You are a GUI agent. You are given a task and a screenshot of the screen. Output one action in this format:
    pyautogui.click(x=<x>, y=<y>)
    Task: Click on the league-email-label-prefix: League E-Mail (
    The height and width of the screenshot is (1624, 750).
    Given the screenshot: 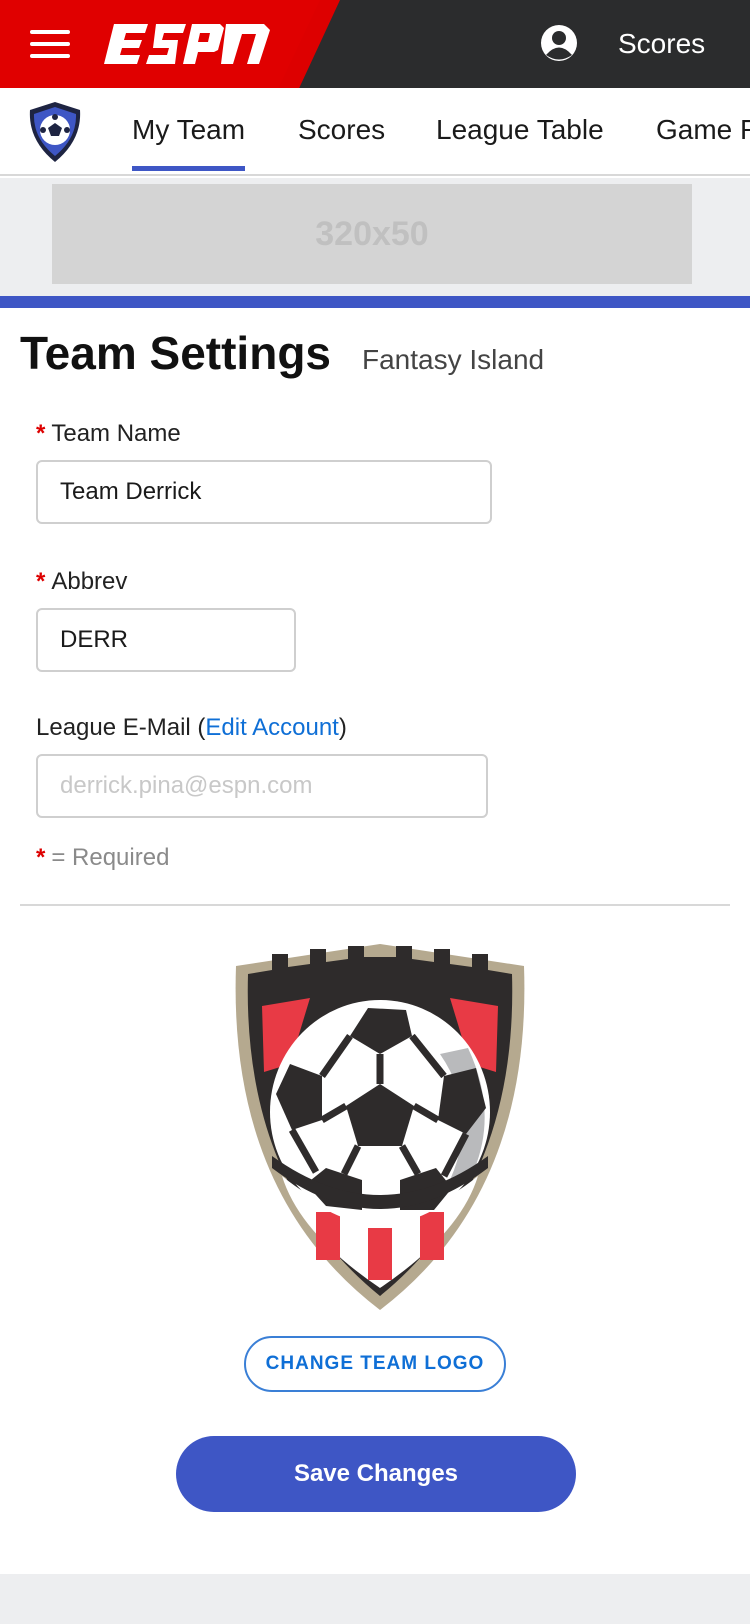 What is the action you would take?
    pyautogui.click(x=121, y=727)
    